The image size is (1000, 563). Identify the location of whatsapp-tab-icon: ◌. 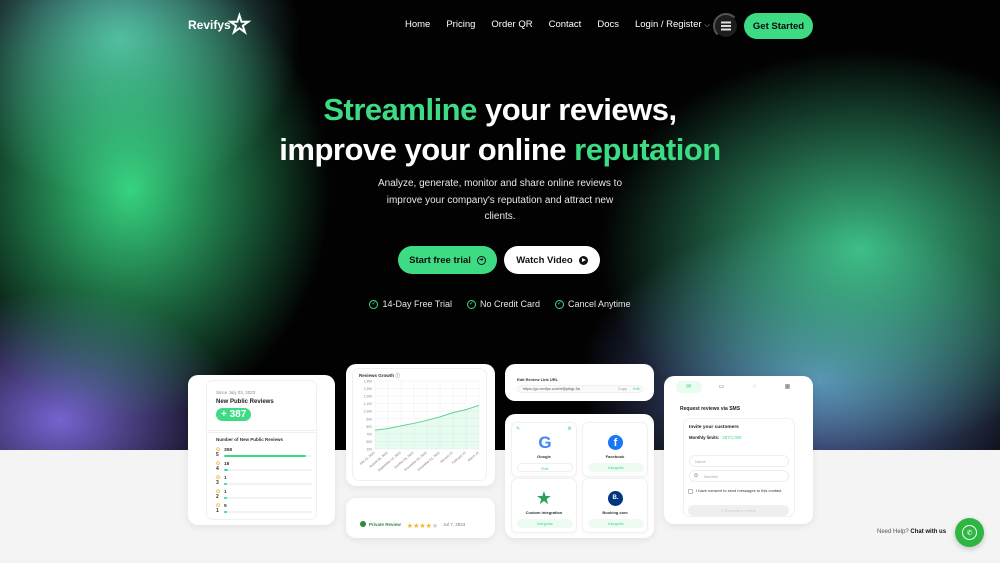
(755, 387).